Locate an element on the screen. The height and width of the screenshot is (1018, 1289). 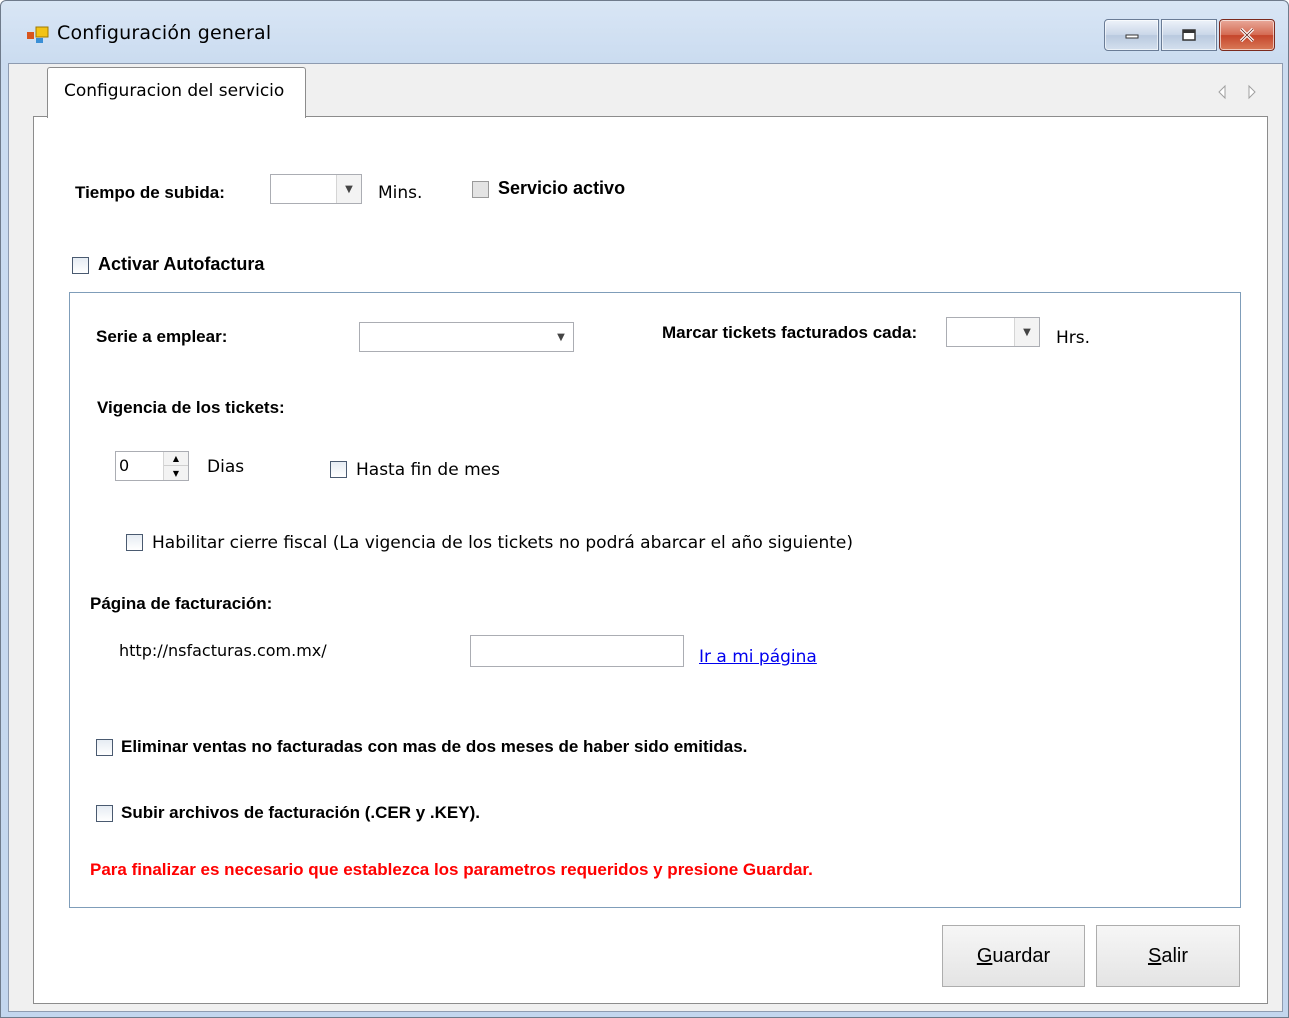
billing-url-prefix: http://nsfacturas.com.mx/ is located at coordinates (223, 650).